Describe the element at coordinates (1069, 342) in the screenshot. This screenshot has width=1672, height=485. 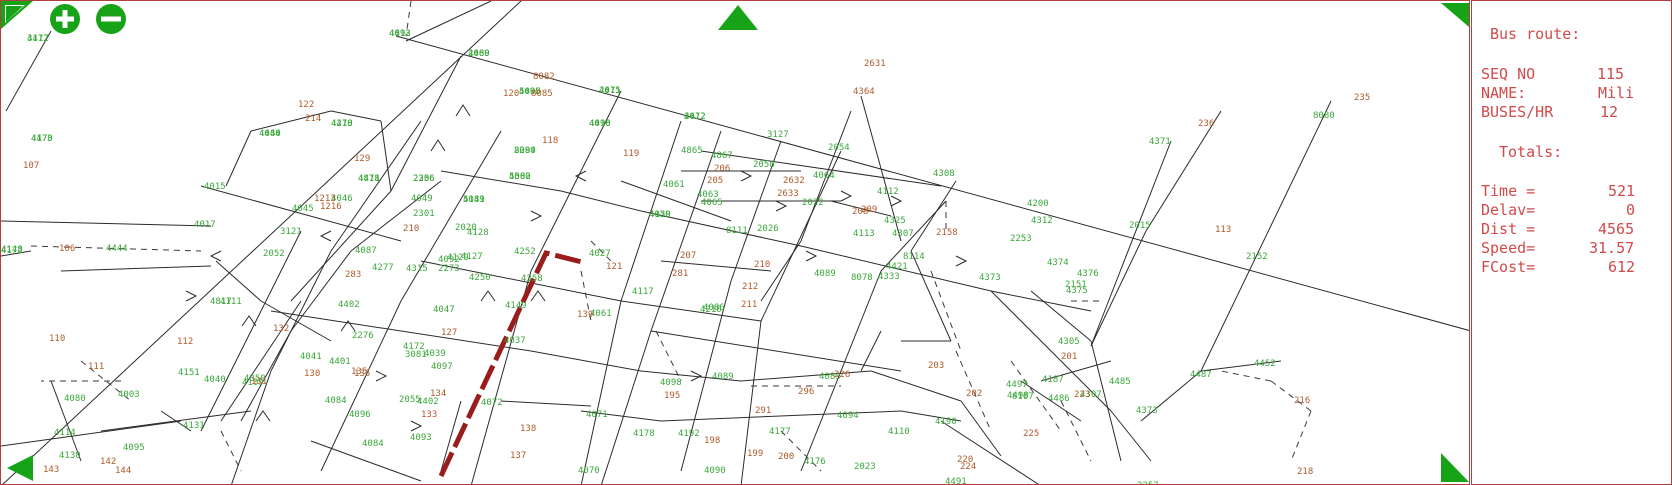
I see `node-label: 4305` at that location.